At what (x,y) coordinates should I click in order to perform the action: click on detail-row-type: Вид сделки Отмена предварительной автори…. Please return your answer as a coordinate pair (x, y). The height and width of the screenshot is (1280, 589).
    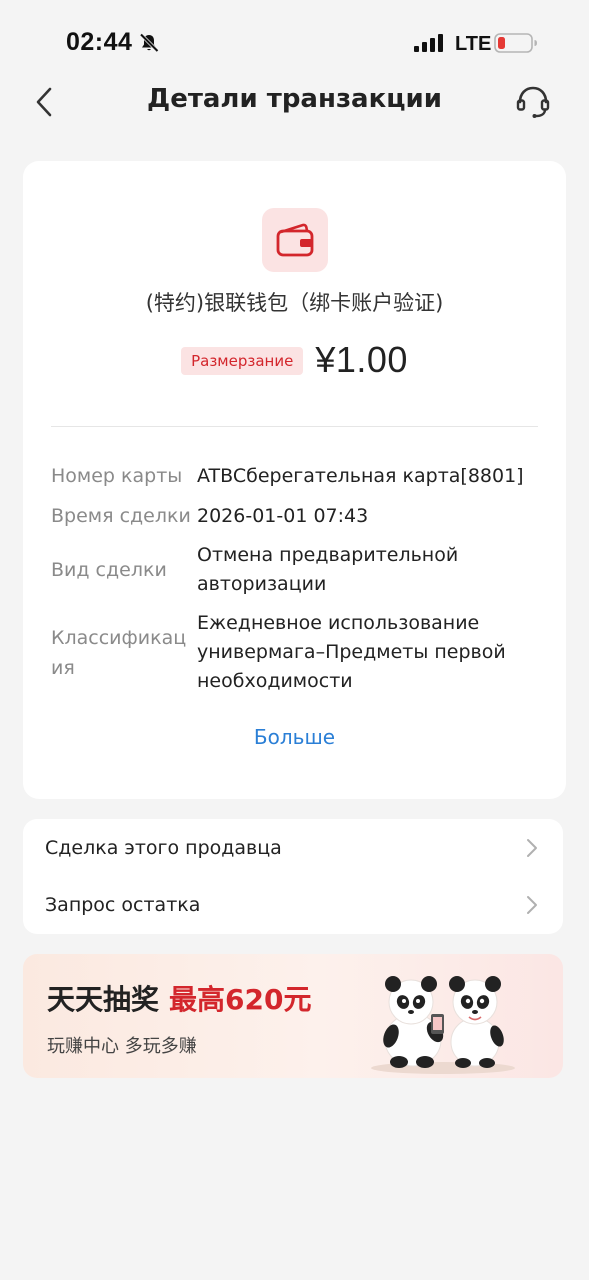
    Looking at the image, I should click on (298, 570).